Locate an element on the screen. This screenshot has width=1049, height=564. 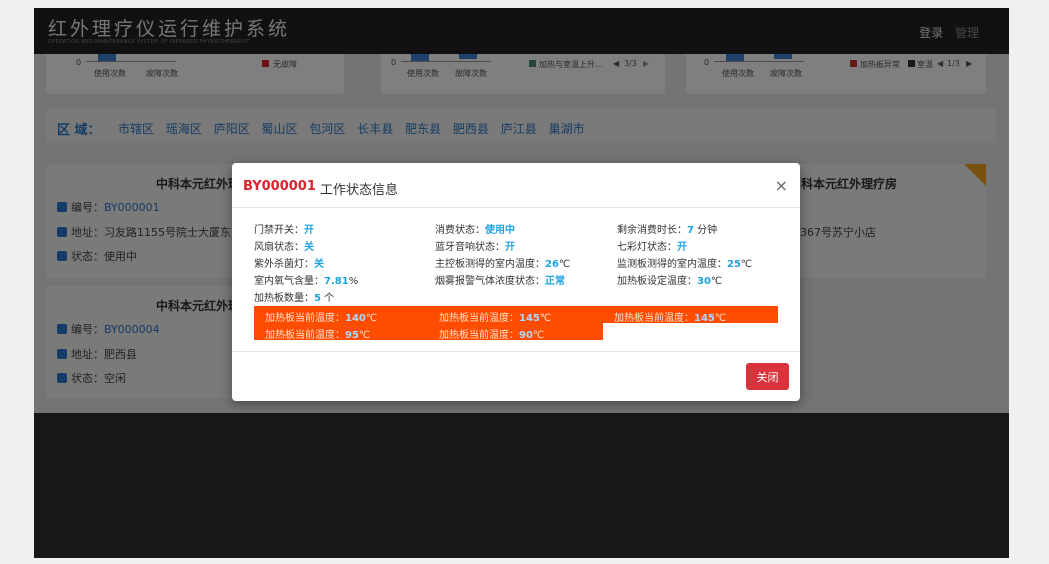
field-door: 门禁开关：开 is located at coordinates (284, 230).